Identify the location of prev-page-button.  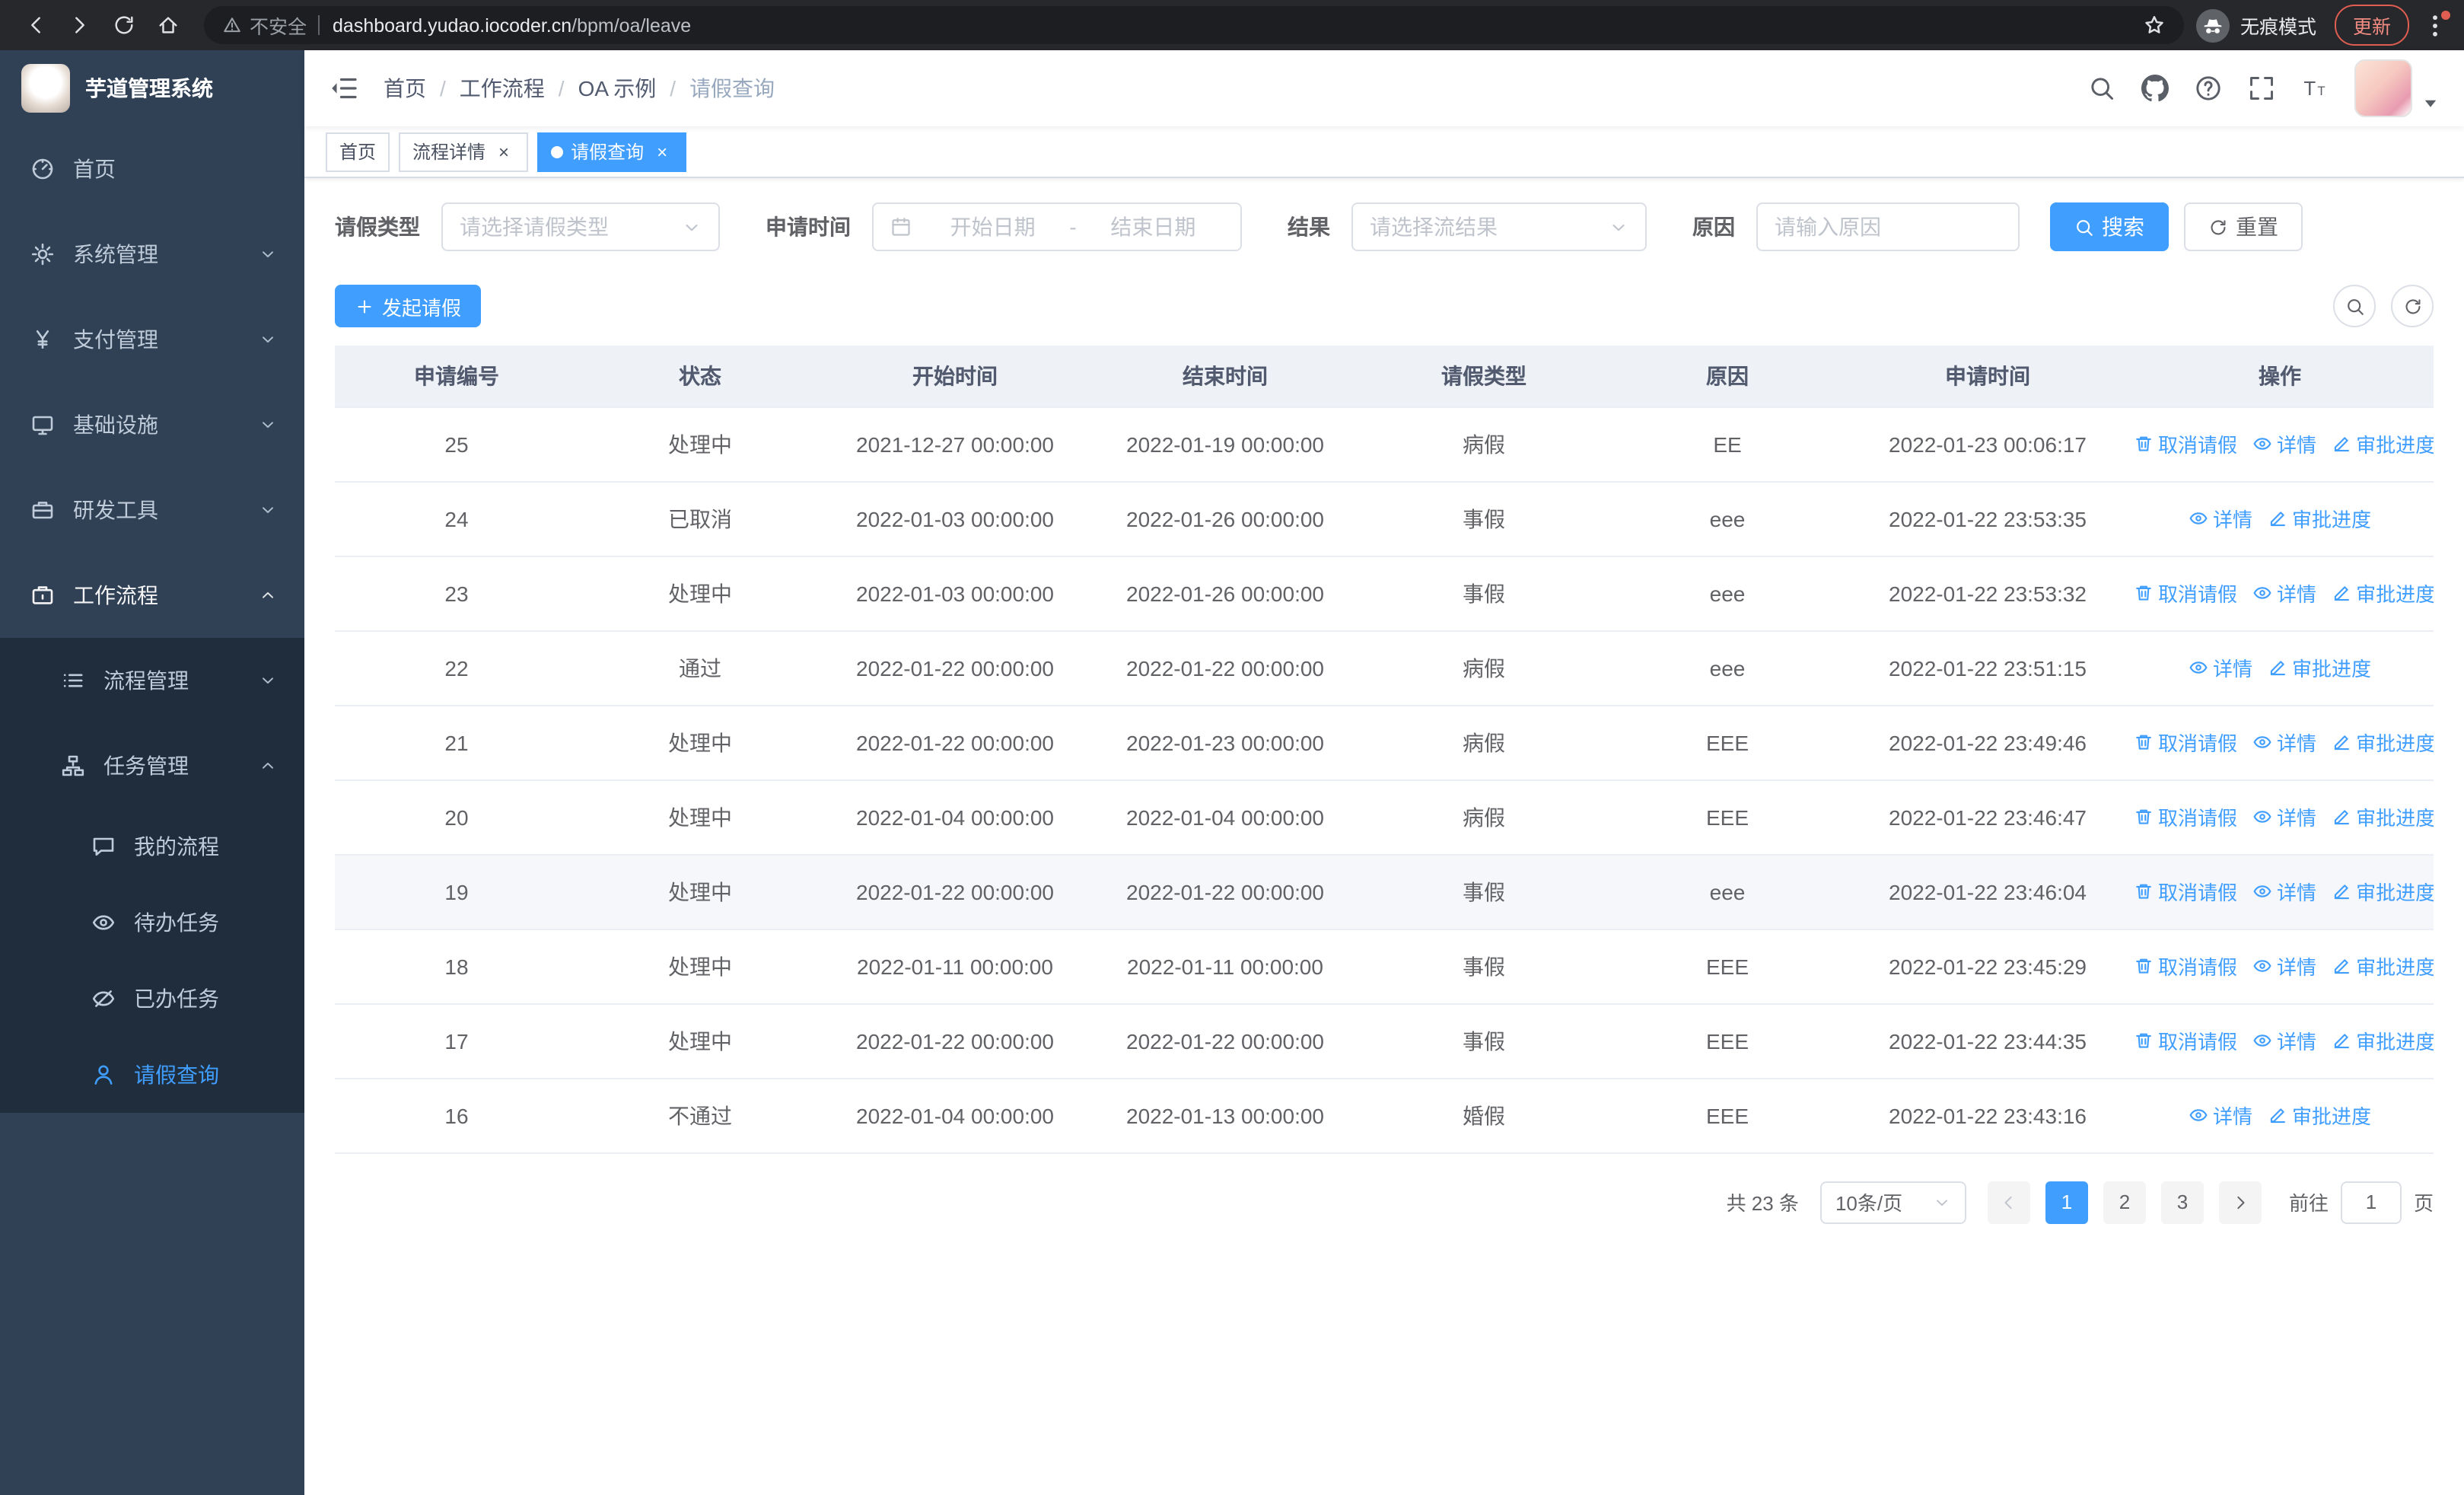
(2008, 1202).